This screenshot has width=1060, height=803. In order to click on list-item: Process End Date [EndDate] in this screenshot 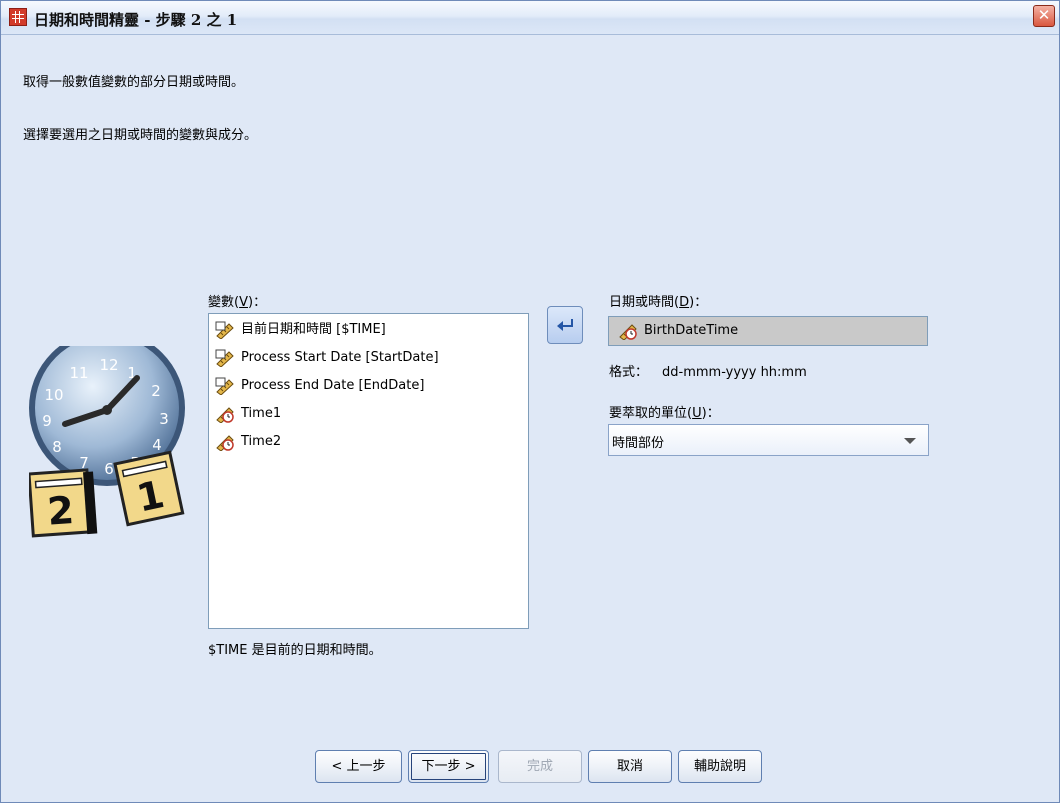, I will do `click(319, 386)`.